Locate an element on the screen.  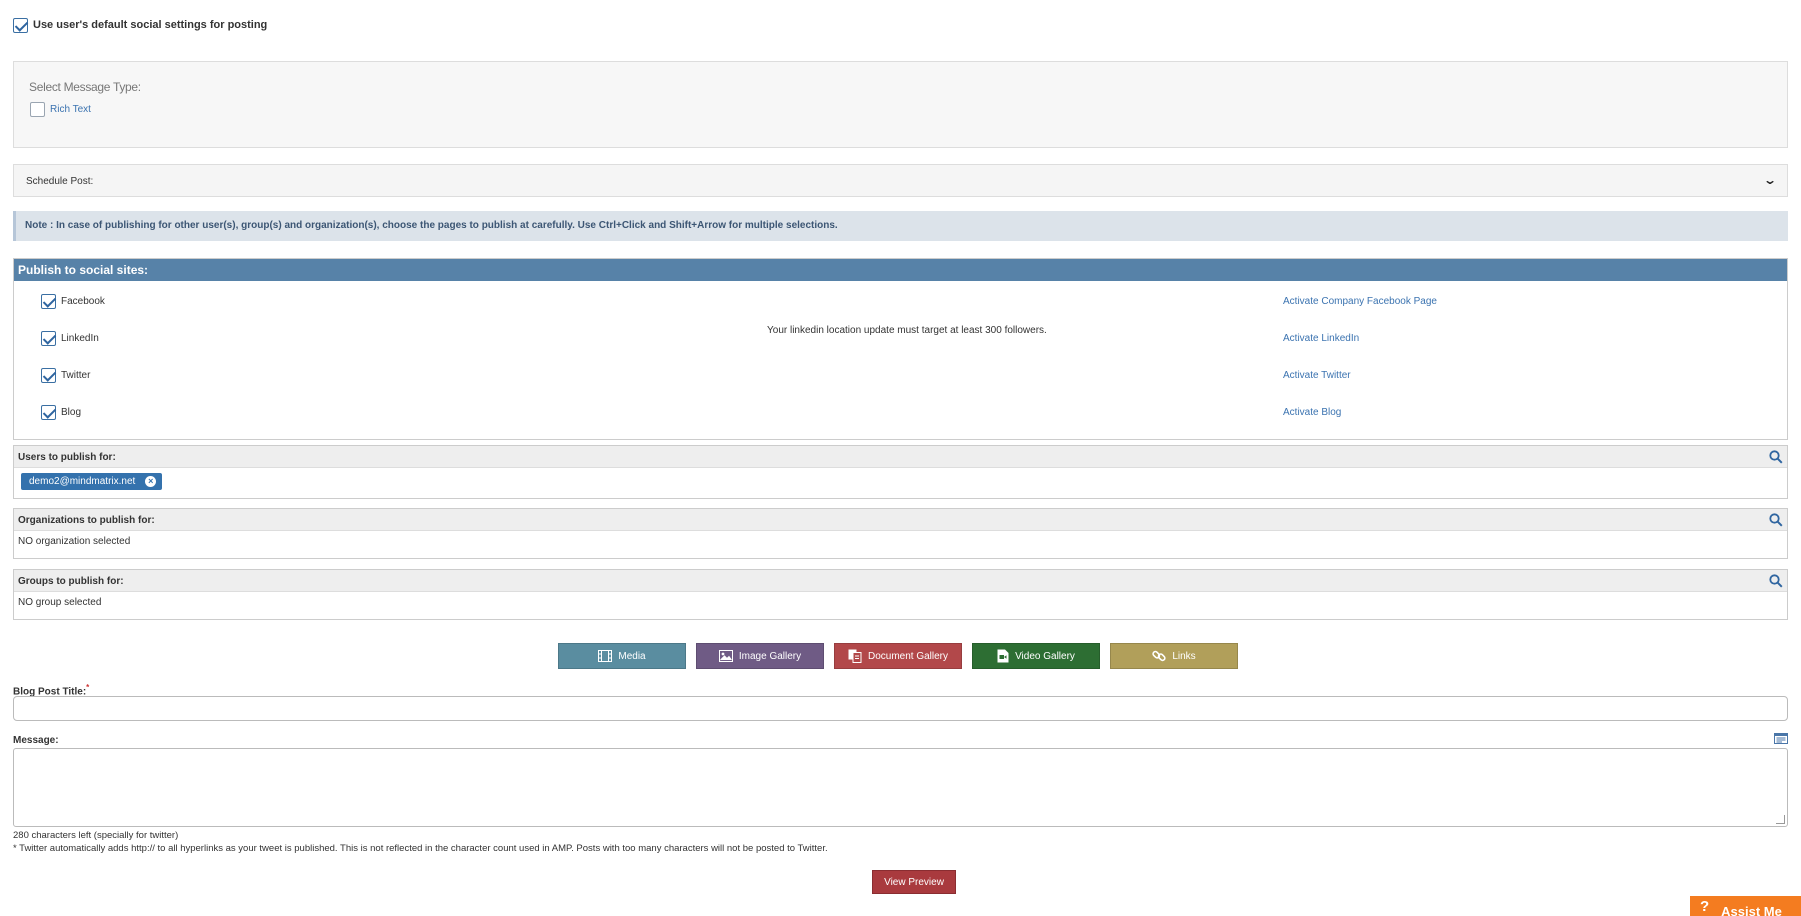
groups-publish-title: Groups to publish for: is located at coordinates (71, 581).